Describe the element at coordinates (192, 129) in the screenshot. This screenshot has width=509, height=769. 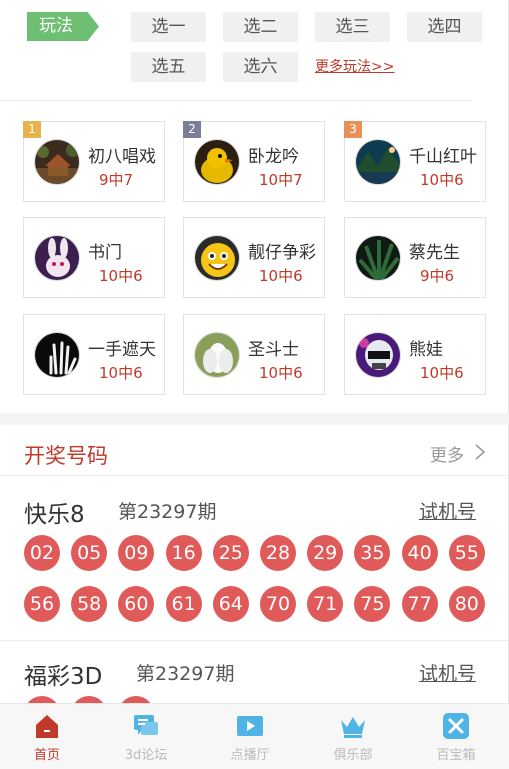
I see `rank-badge: 2` at that location.